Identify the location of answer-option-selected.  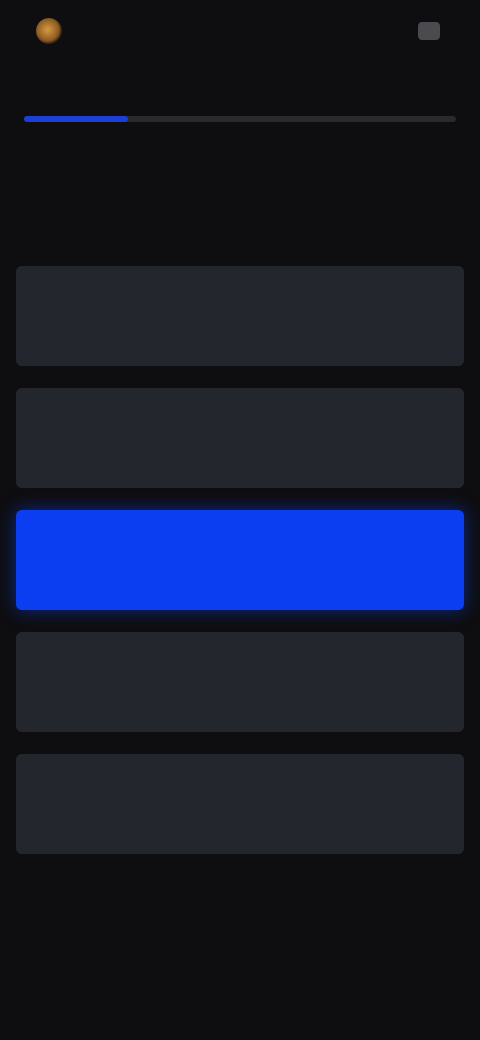
(240, 560).